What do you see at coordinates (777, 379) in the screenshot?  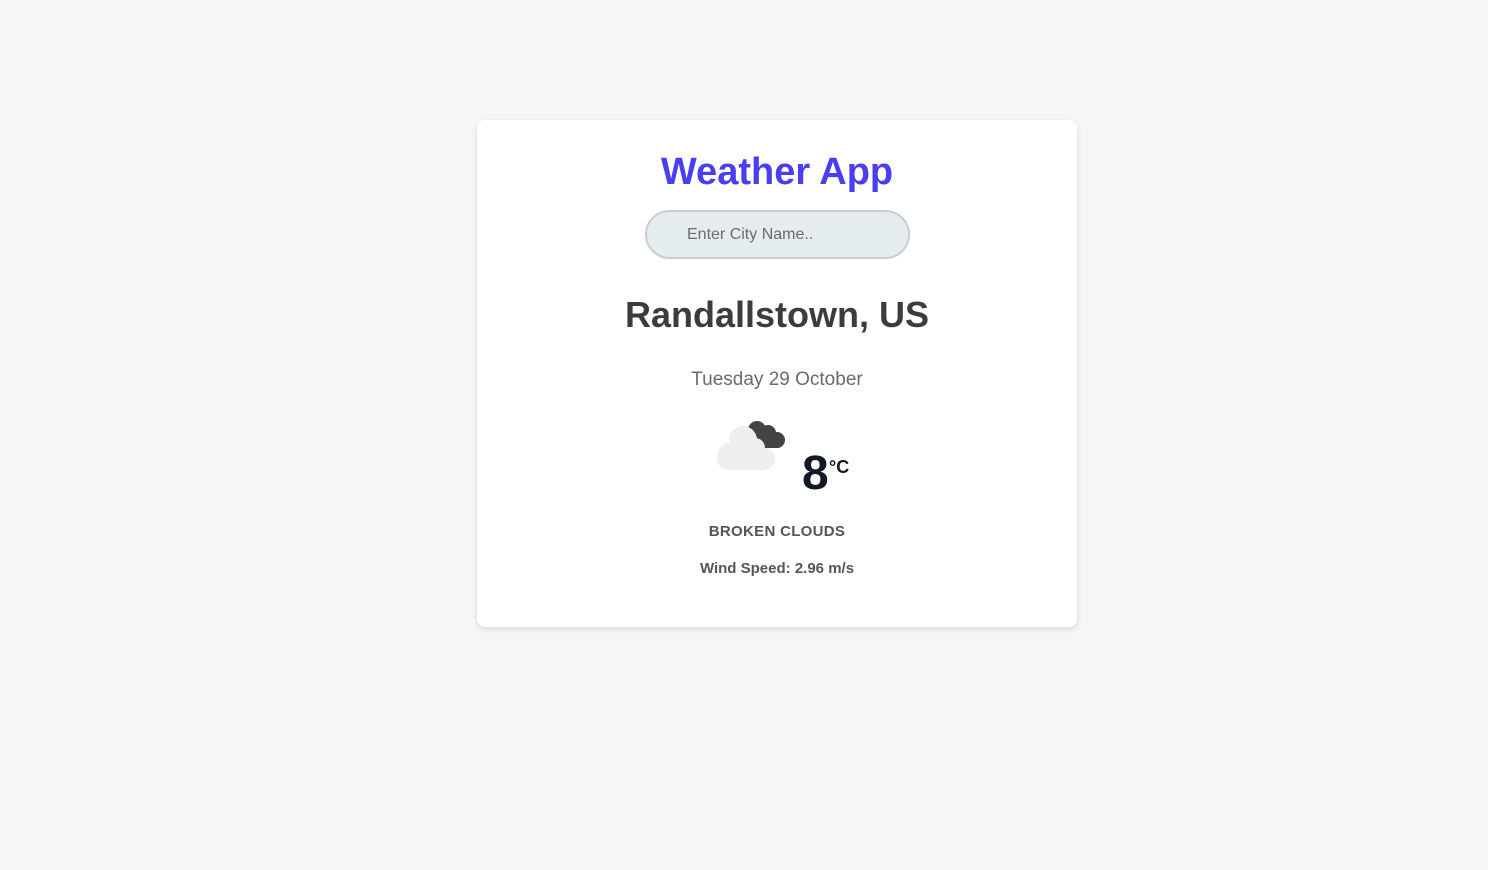 I see `current-date: Tuesday 29 October` at bounding box center [777, 379].